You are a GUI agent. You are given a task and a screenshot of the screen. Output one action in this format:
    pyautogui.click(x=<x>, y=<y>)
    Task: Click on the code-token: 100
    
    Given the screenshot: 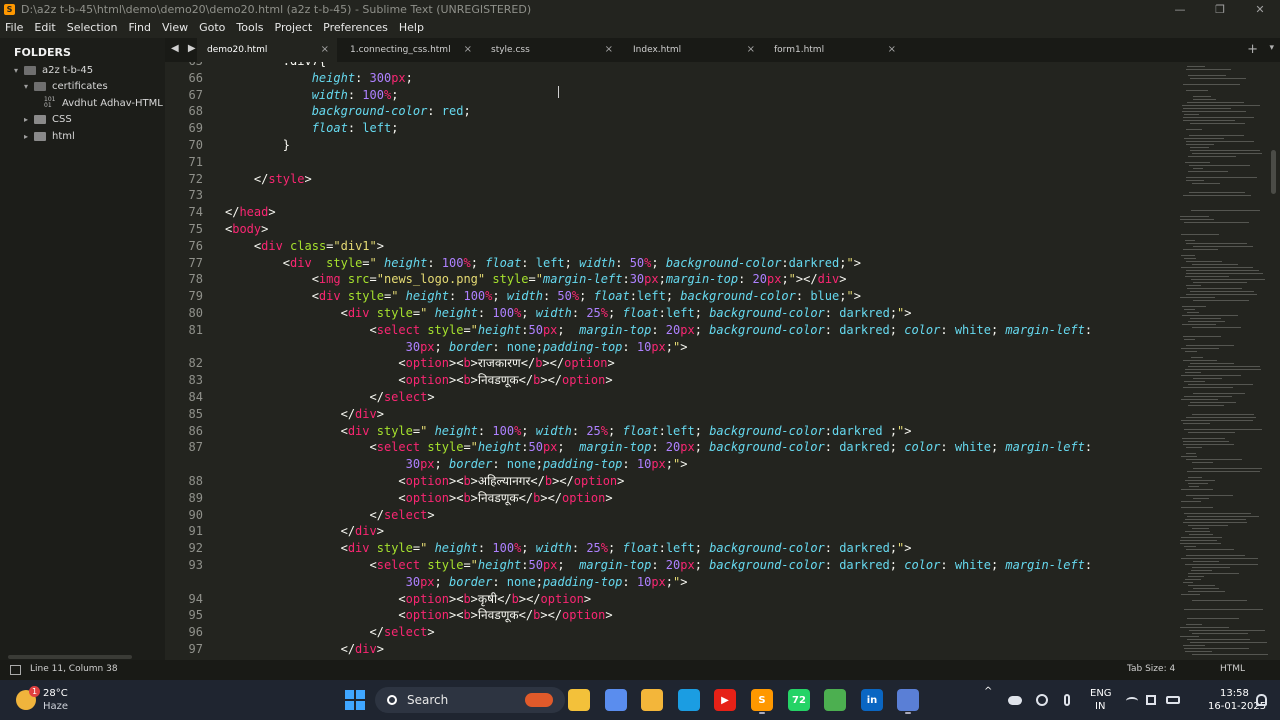 What is the action you would take?
    pyautogui.click(x=373, y=94)
    